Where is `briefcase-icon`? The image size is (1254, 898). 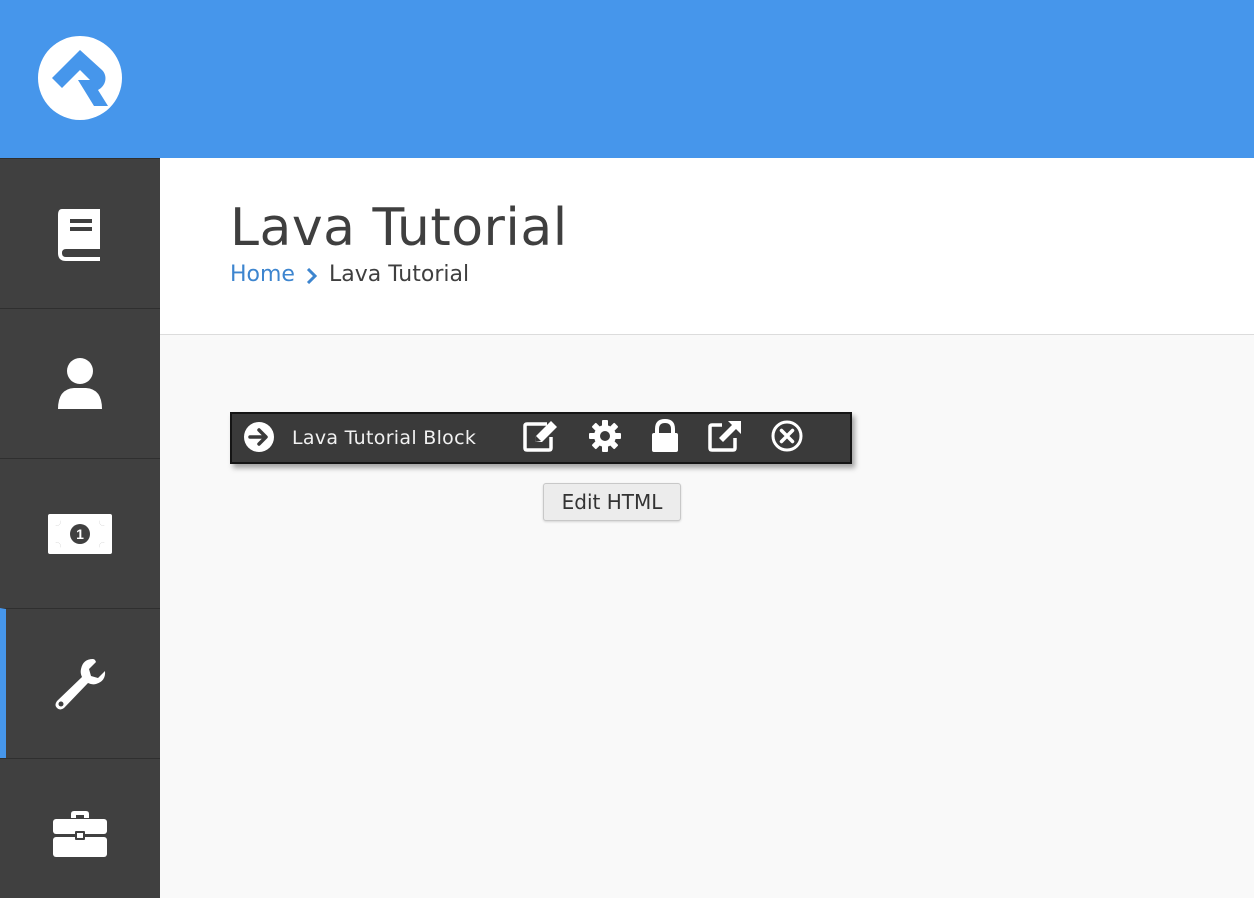 briefcase-icon is located at coordinates (80, 834).